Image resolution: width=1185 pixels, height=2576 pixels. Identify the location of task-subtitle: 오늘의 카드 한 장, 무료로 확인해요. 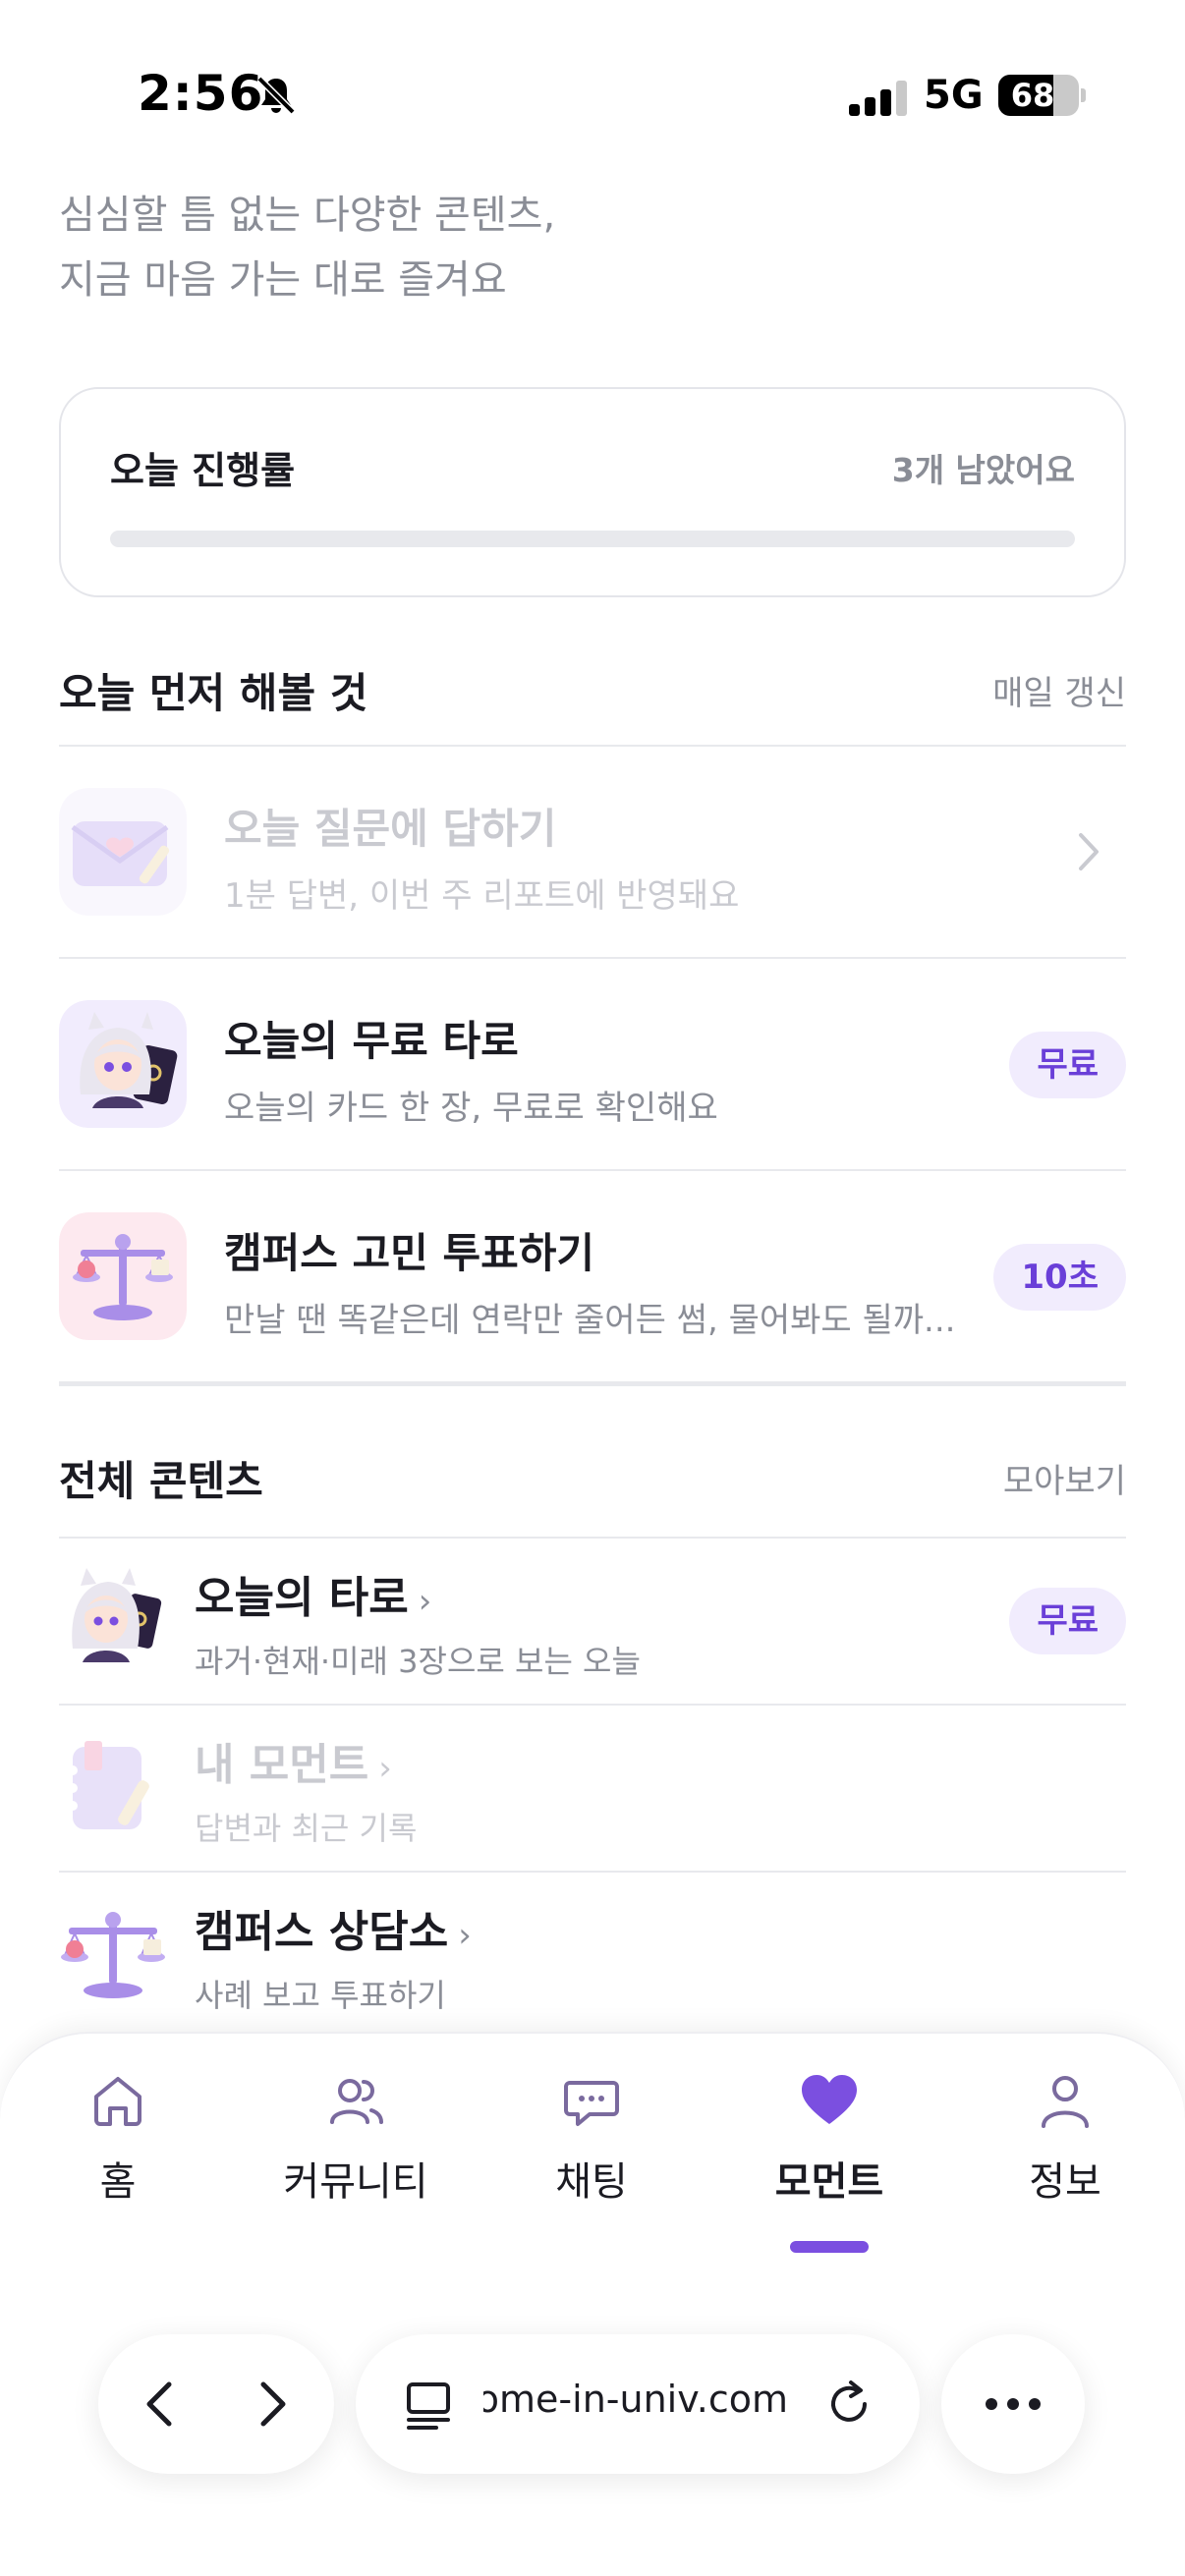
(471, 1108).